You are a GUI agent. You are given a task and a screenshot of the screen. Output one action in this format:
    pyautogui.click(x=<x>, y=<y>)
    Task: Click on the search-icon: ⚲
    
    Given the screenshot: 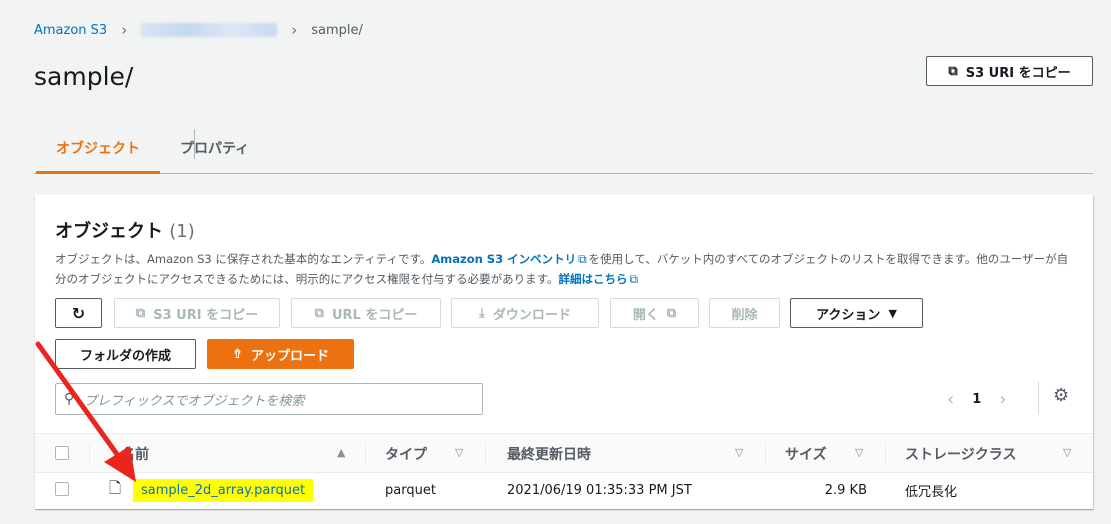 What is the action you would take?
    pyautogui.click(x=69, y=399)
    